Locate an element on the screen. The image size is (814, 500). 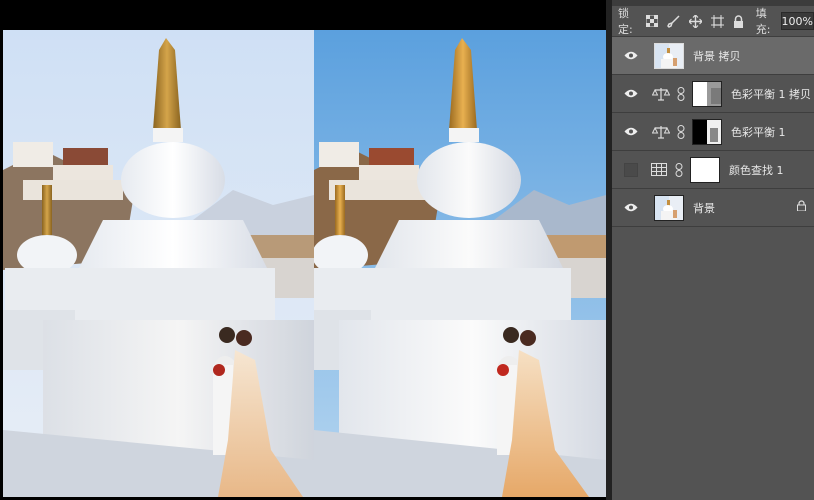
layer-row-color-lookup: 颜色查找 1 is located at coordinates (713, 170).